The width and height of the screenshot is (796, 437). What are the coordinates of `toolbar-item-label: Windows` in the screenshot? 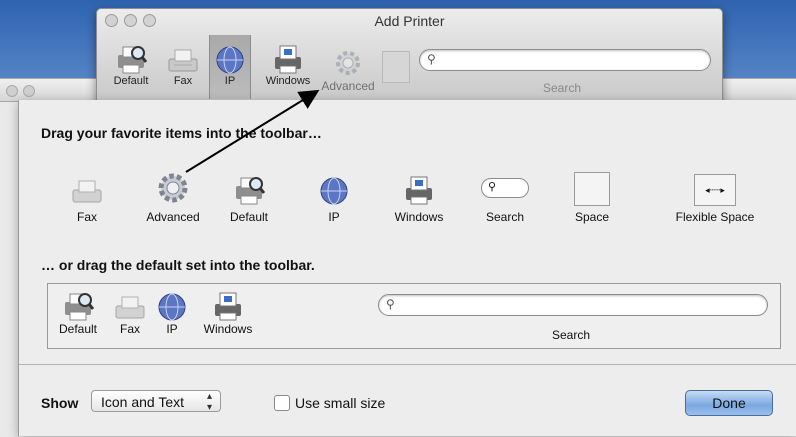 It's located at (288, 81).